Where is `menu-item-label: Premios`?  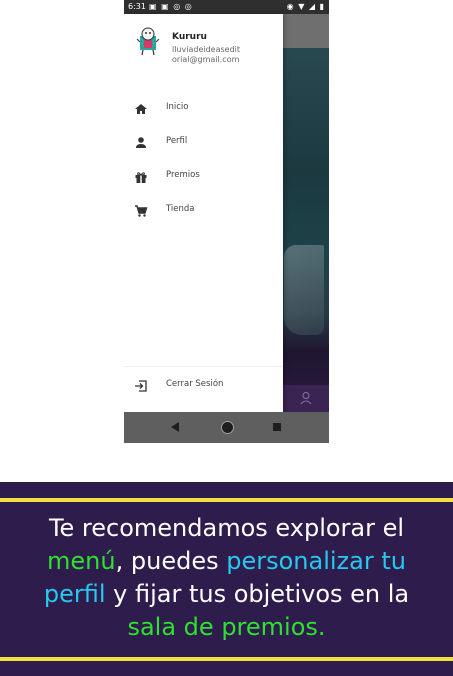
menu-item-label: Premios is located at coordinates (183, 175).